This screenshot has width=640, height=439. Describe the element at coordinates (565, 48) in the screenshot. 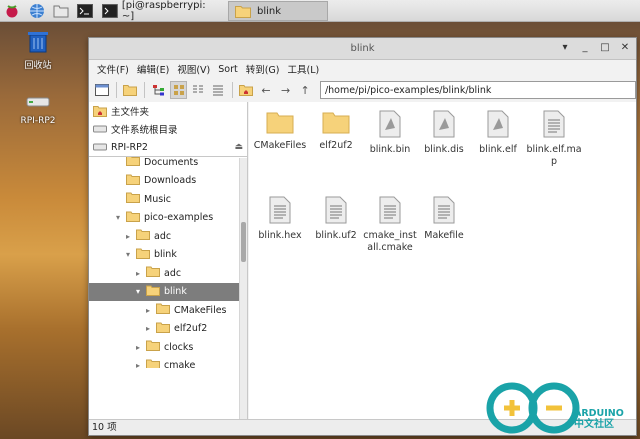

I see `window-menu-icon: ▾` at that location.